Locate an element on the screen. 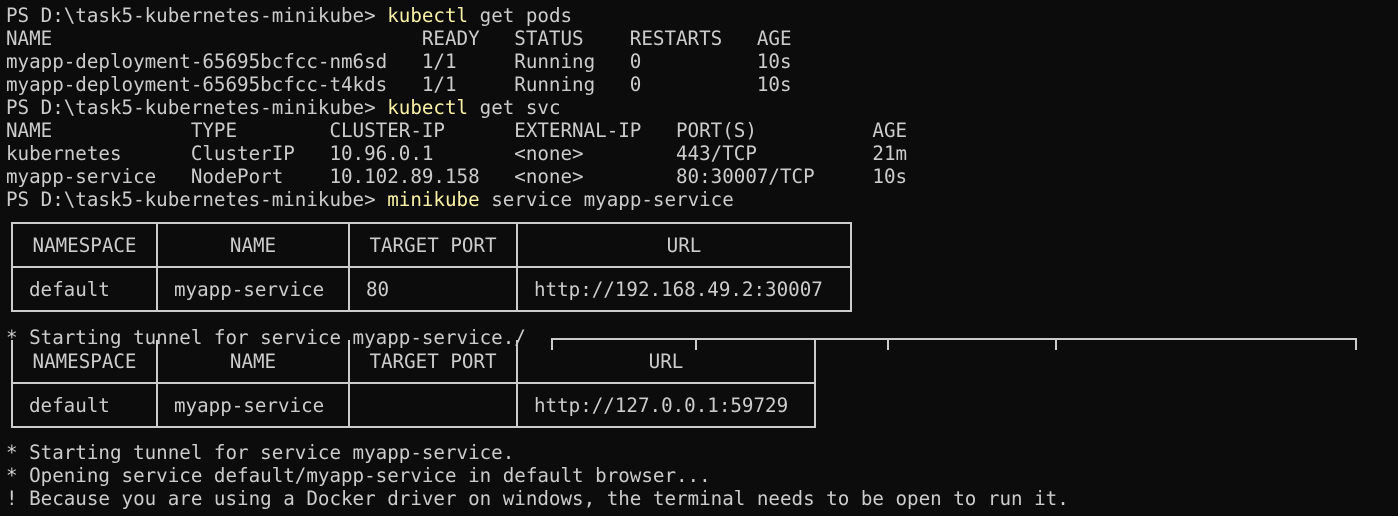 The image size is (1398, 516). pods-table-header: NAME READY STATUS RESTARTS AGE is located at coordinates (399, 38).